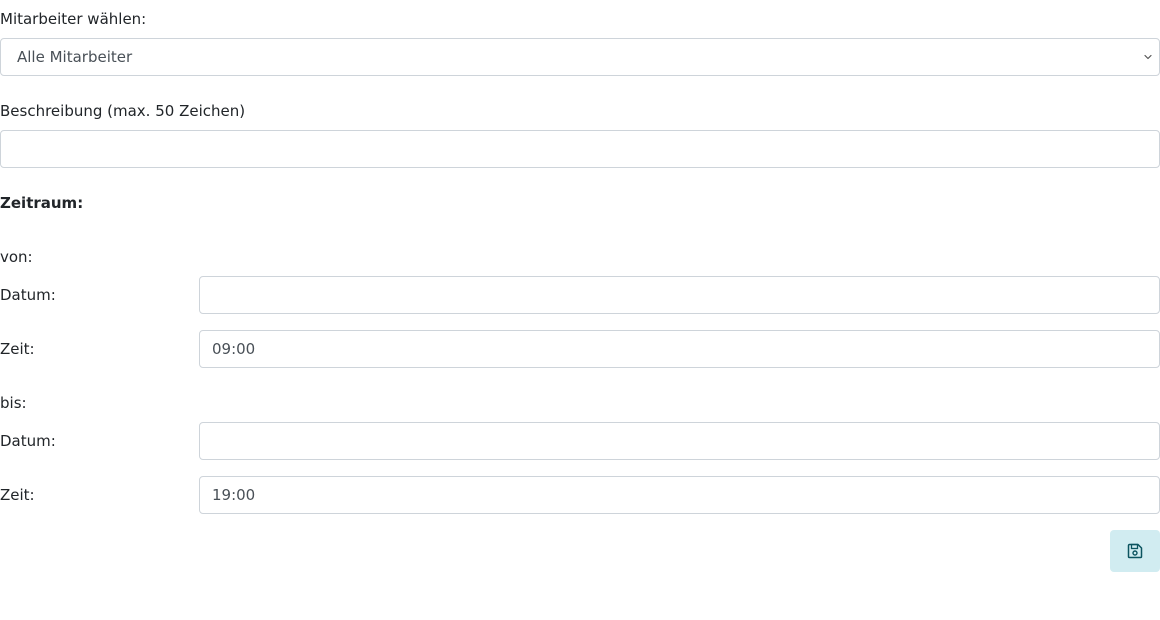 This screenshot has width=1160, height=620. I want to click on description-label: Beschreibung (max. 50 Zeichen), so click(123, 111).